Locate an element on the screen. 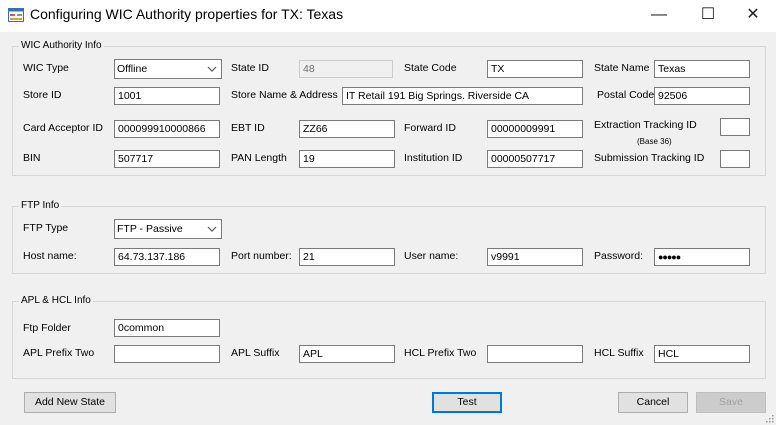 This screenshot has height=425, width=776. password-field: ●●●●● is located at coordinates (702, 257).